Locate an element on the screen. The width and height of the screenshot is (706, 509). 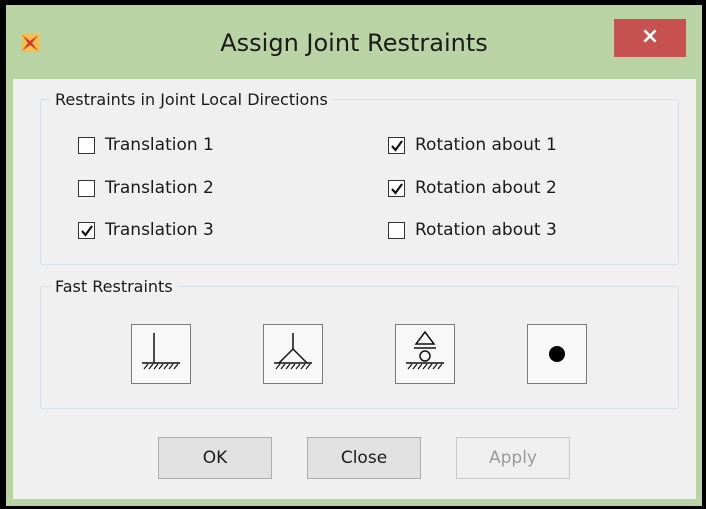
roller-support-icon is located at coordinates (425, 350).